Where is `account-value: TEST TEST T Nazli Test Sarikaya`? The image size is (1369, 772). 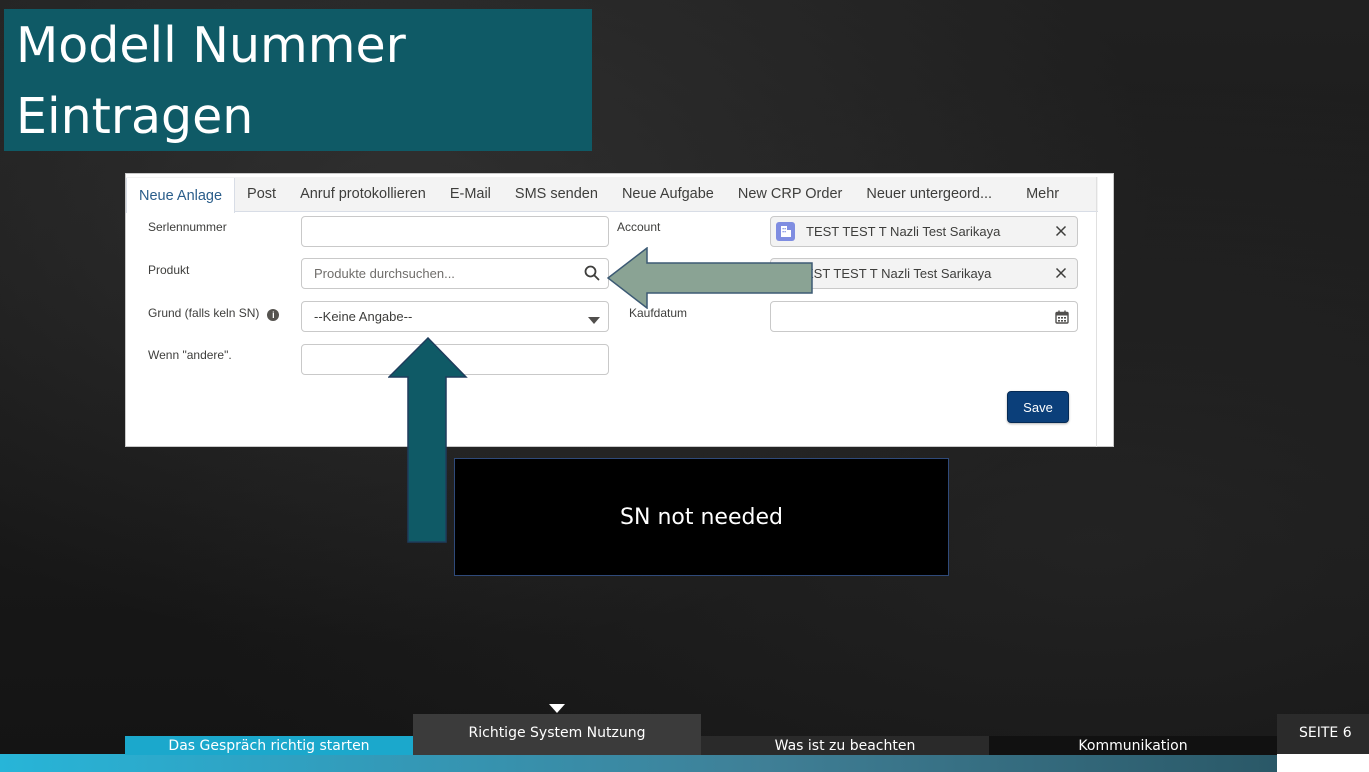
account-value: TEST TEST T Nazli Test Sarikaya is located at coordinates (903, 231).